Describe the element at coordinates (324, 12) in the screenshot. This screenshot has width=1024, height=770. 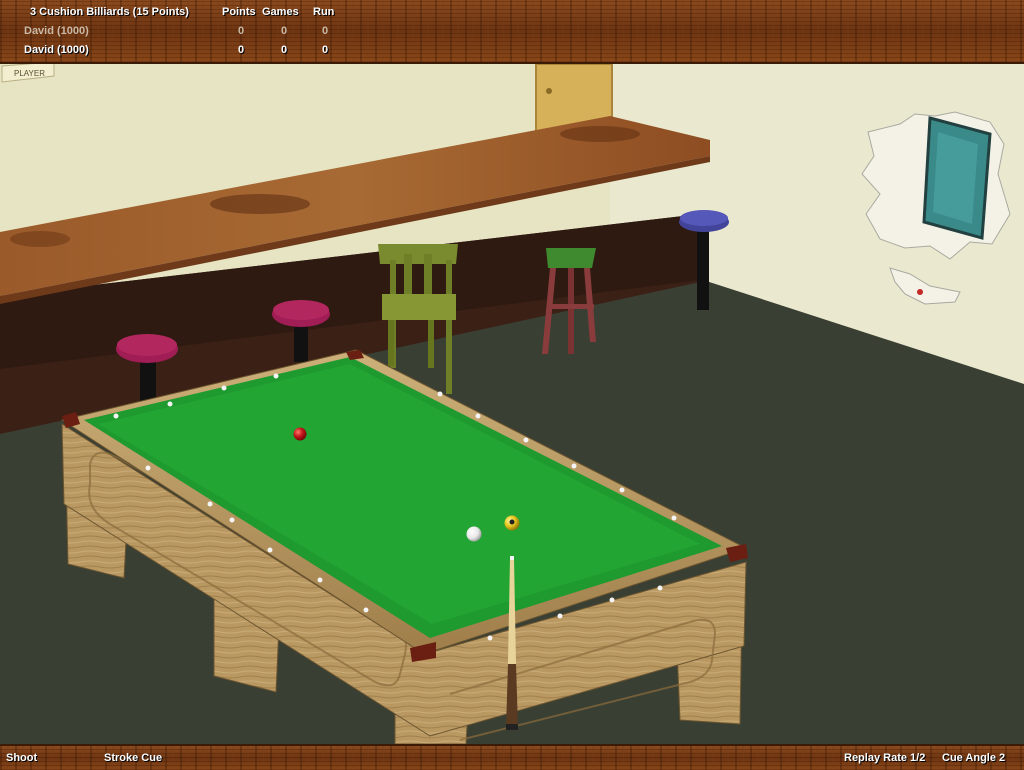
I see `run-header: Run` at that location.